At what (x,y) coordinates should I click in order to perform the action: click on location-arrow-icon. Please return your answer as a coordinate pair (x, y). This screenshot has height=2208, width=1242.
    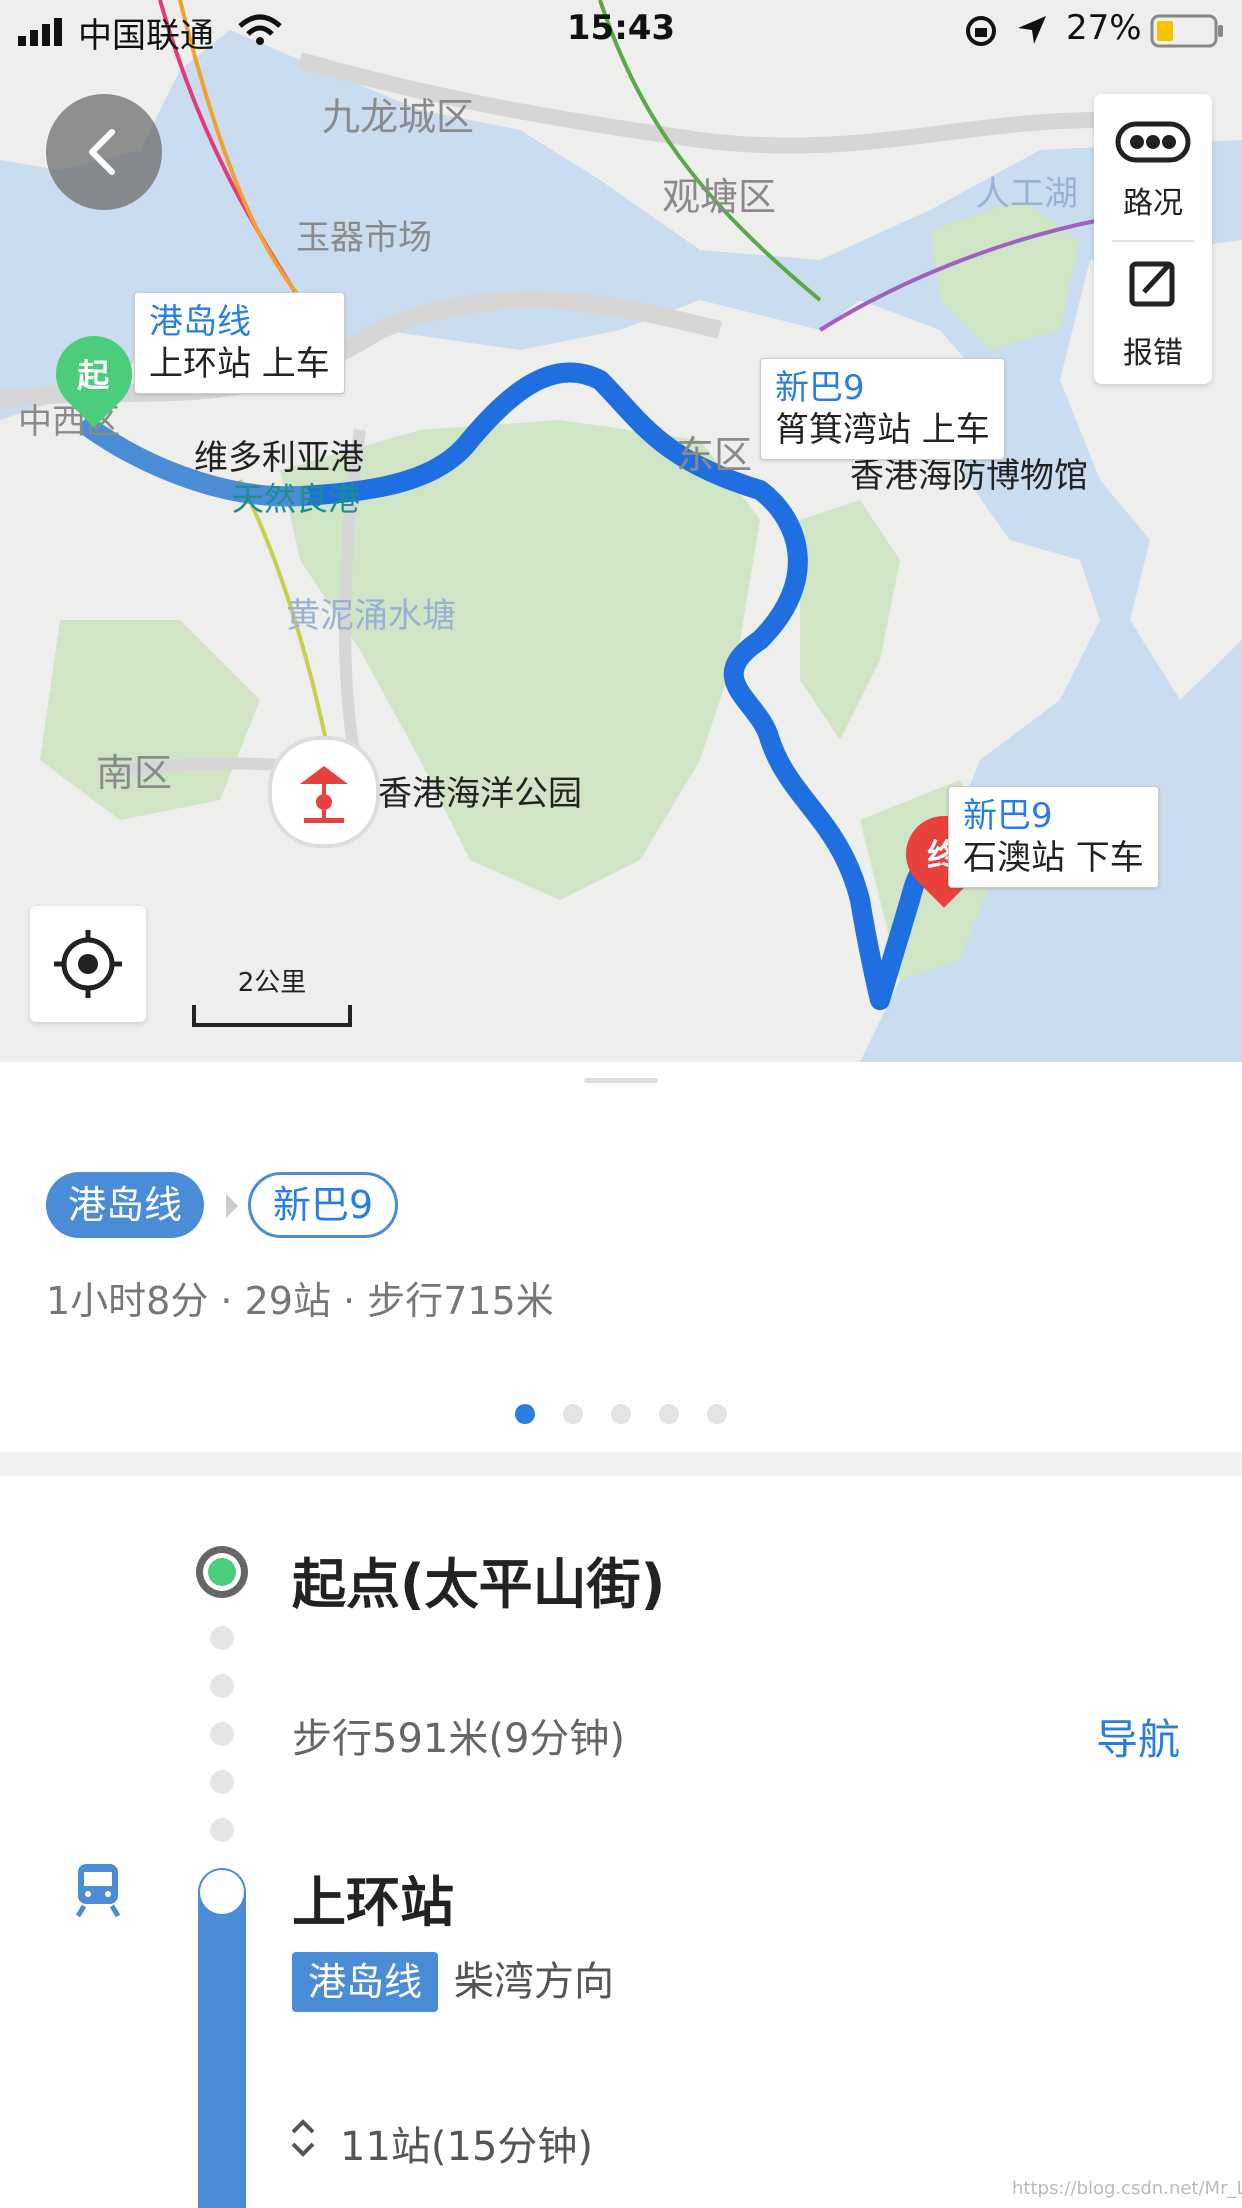
    Looking at the image, I should click on (1032, 30).